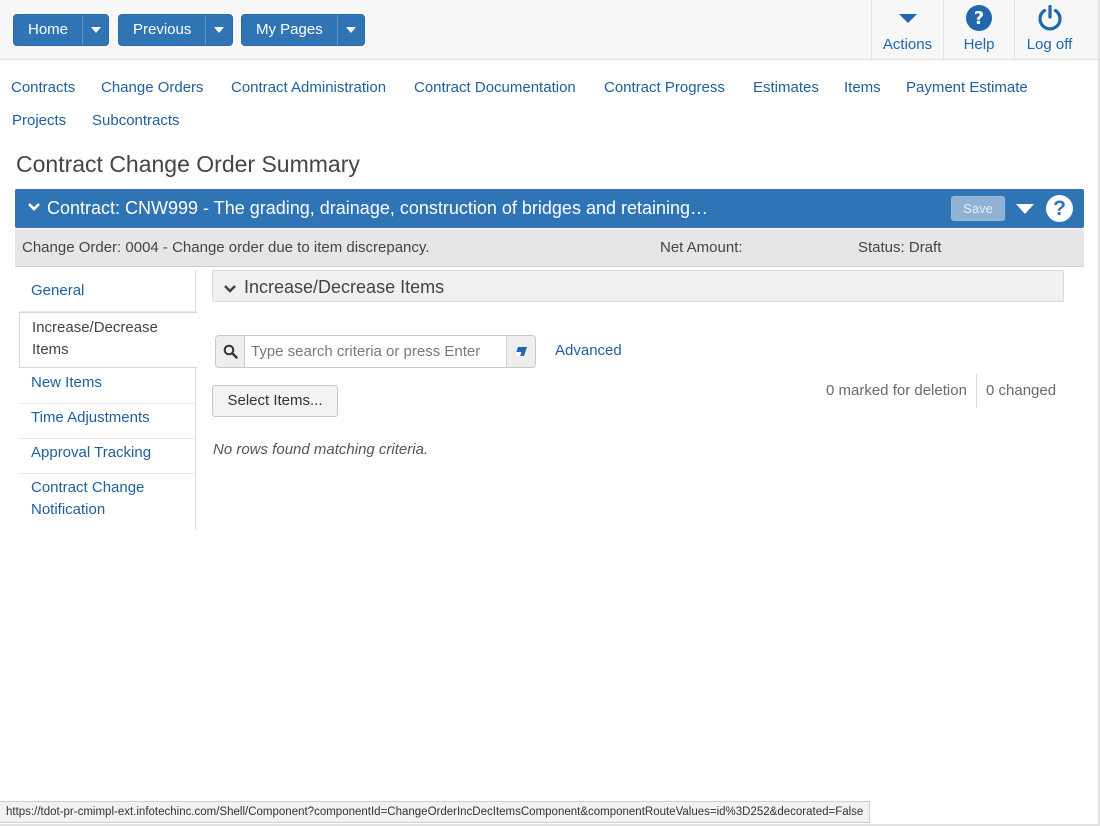 The height and width of the screenshot is (826, 1100). I want to click on search-input, so click(377, 351).